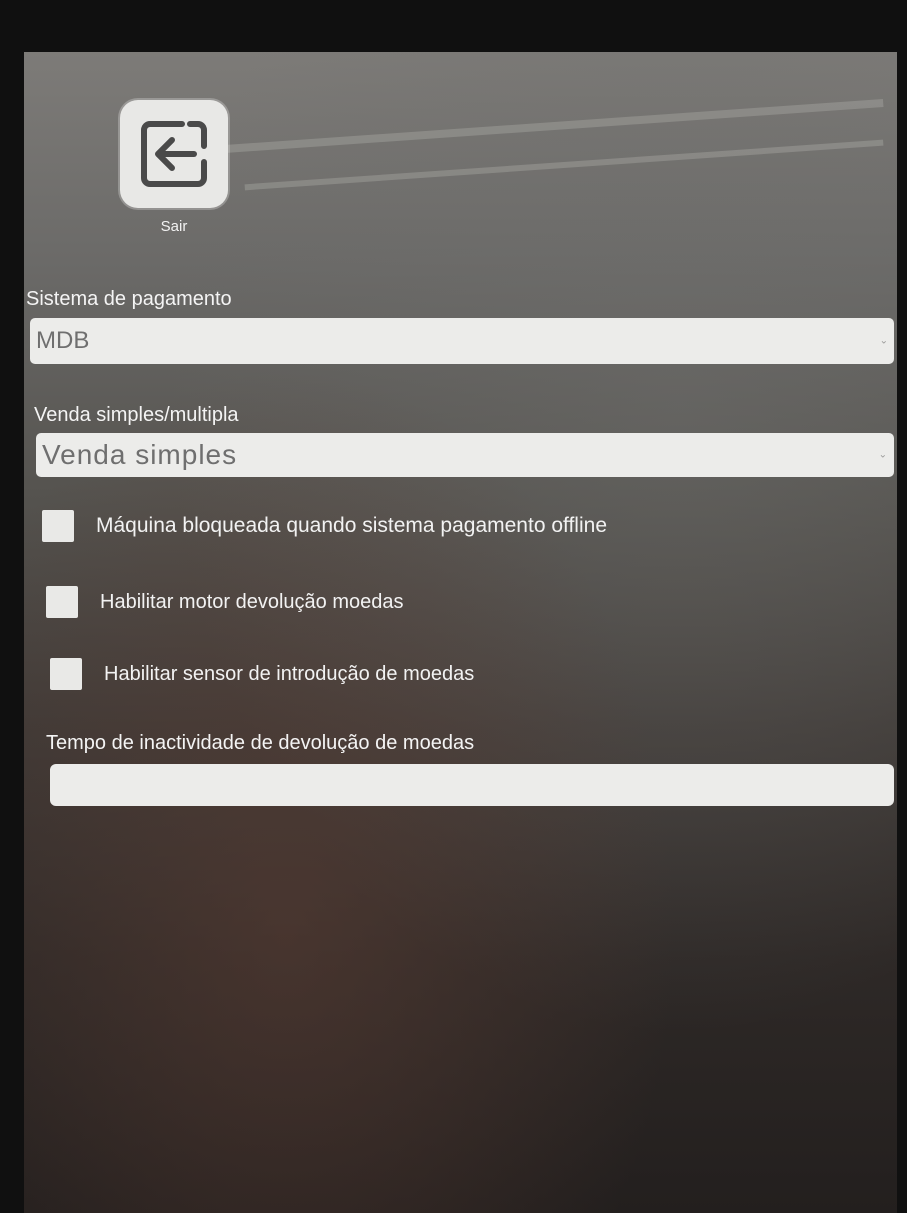 Image resolution: width=907 pixels, height=1213 pixels. What do you see at coordinates (58, 526) in the screenshot?
I see `machine-locked-offline-checkbox` at bounding box center [58, 526].